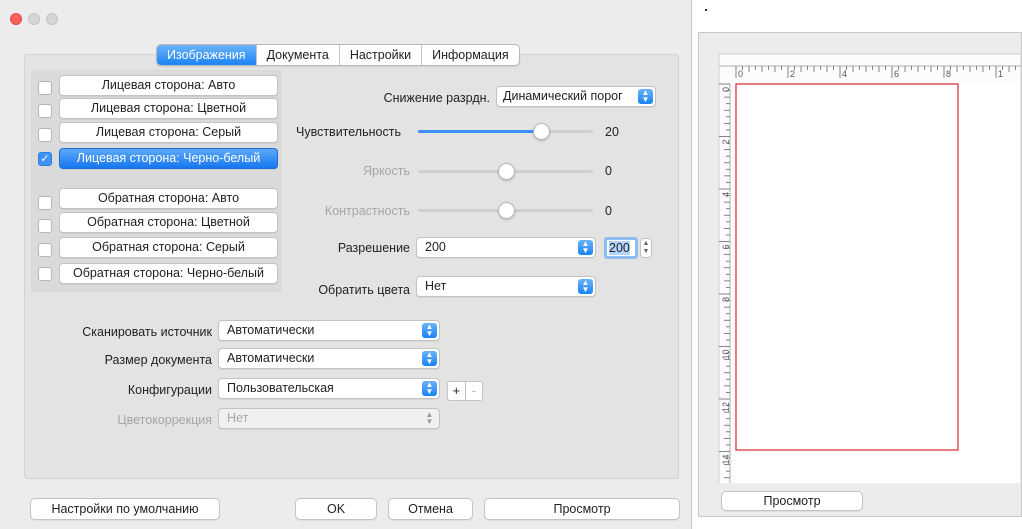 This screenshot has height=529, width=1022. What do you see at coordinates (238, 418) in the screenshot?
I see `colorcorr-value: Нет` at bounding box center [238, 418].